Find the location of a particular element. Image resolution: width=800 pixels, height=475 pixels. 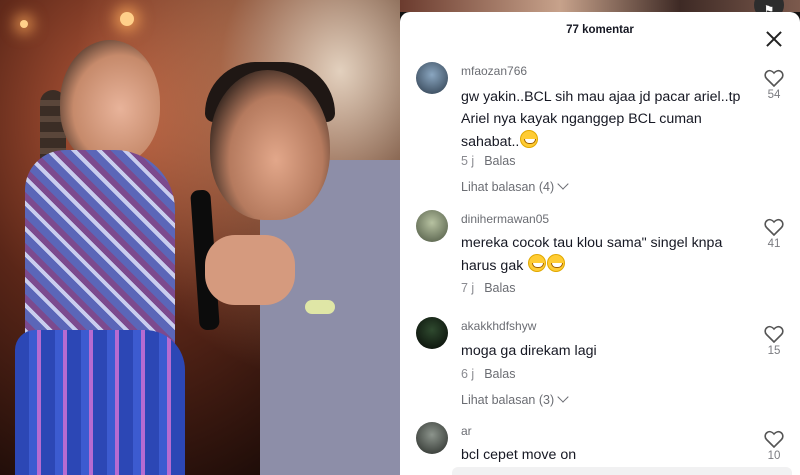

like-count: 15 is located at coordinates (774, 351).